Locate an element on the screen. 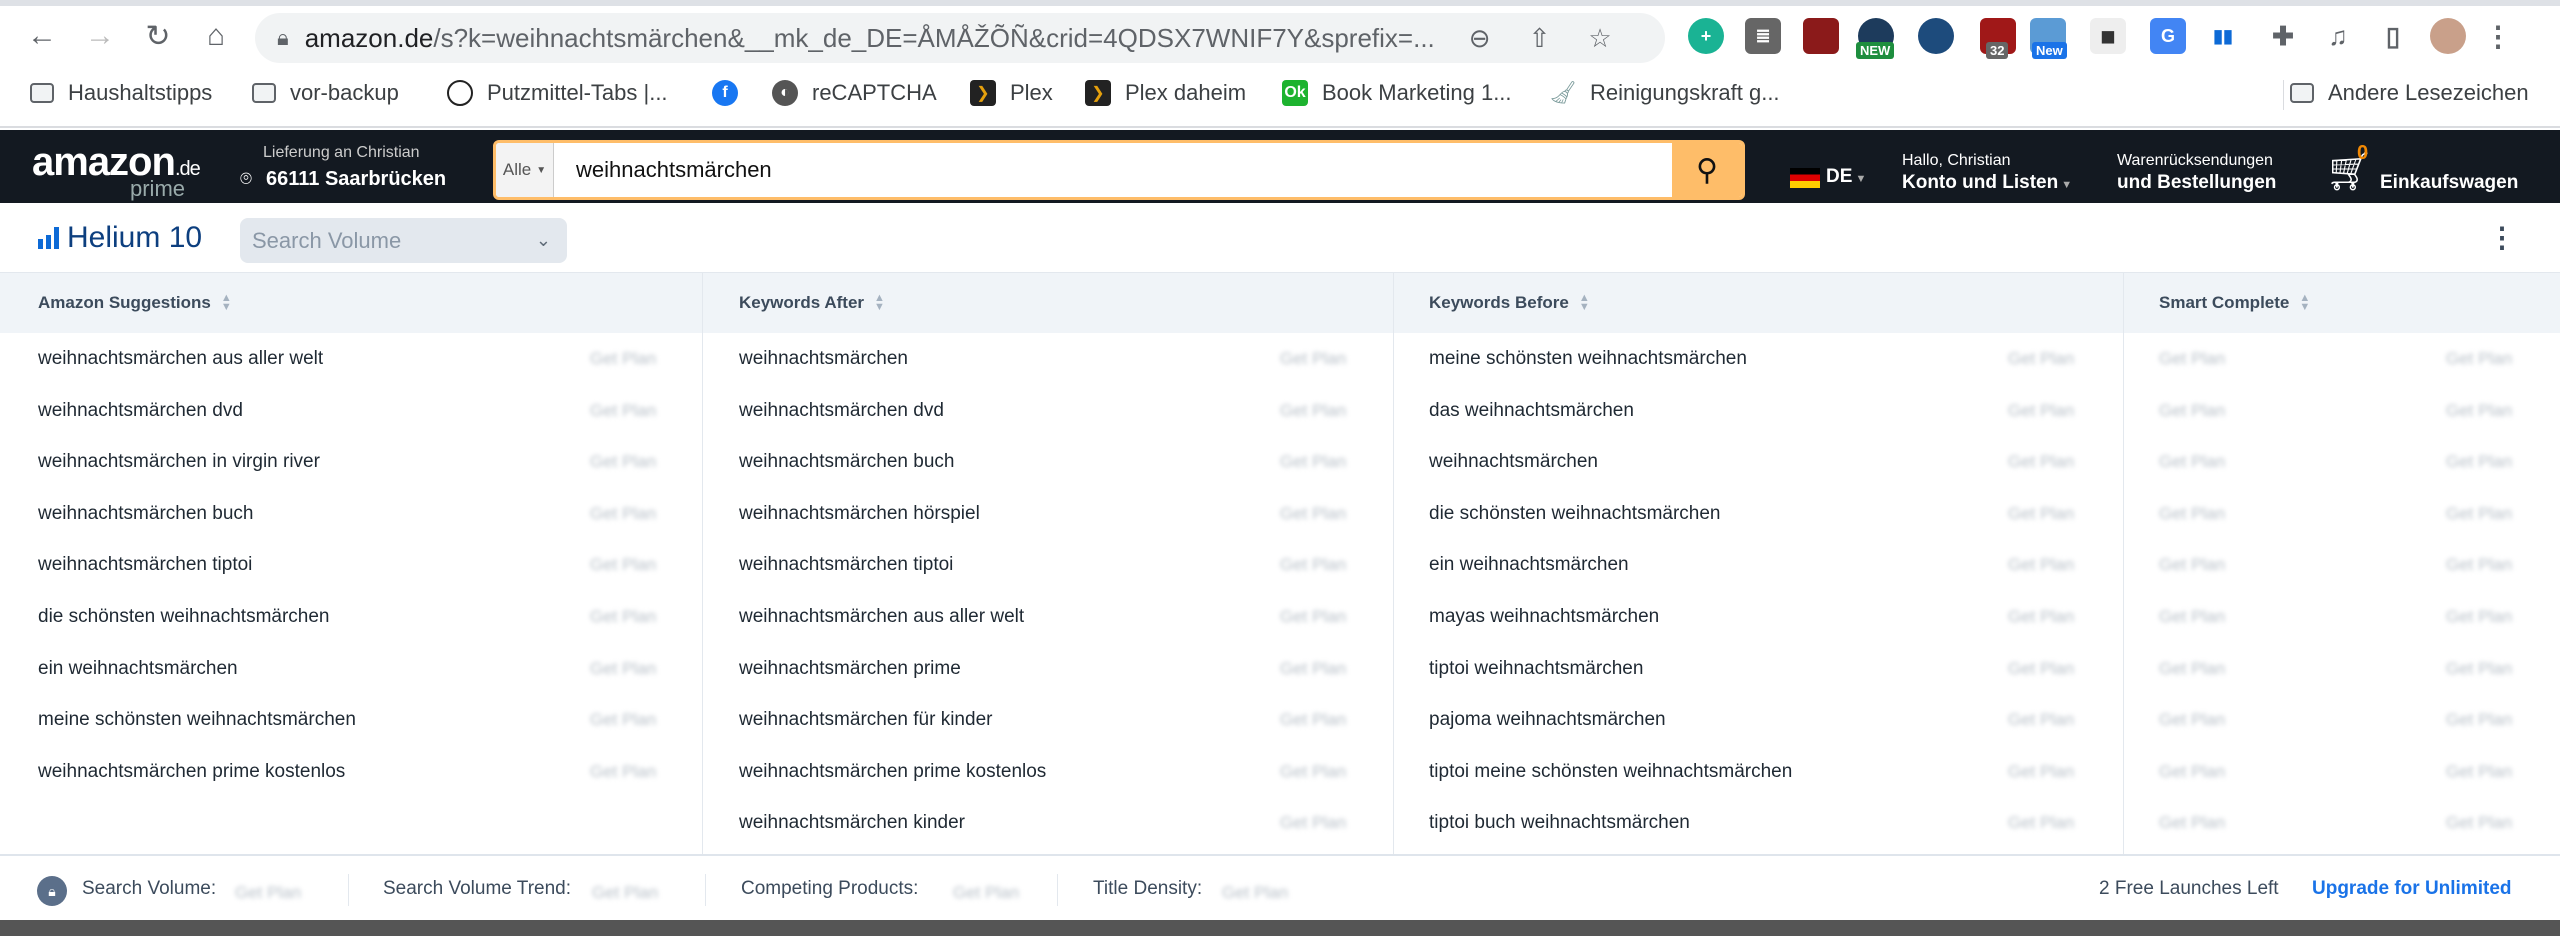 This screenshot has height=936, width=2560. upgrade-link: Upgrade for Unlimited is located at coordinates (2412, 889).